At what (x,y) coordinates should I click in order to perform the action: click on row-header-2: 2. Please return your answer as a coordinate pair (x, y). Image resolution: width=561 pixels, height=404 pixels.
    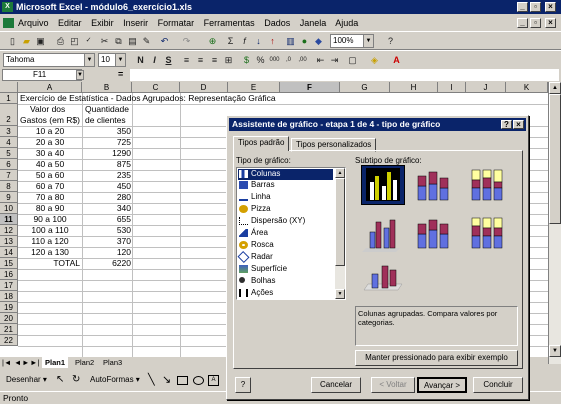
    Looking at the image, I should click on (9, 115).